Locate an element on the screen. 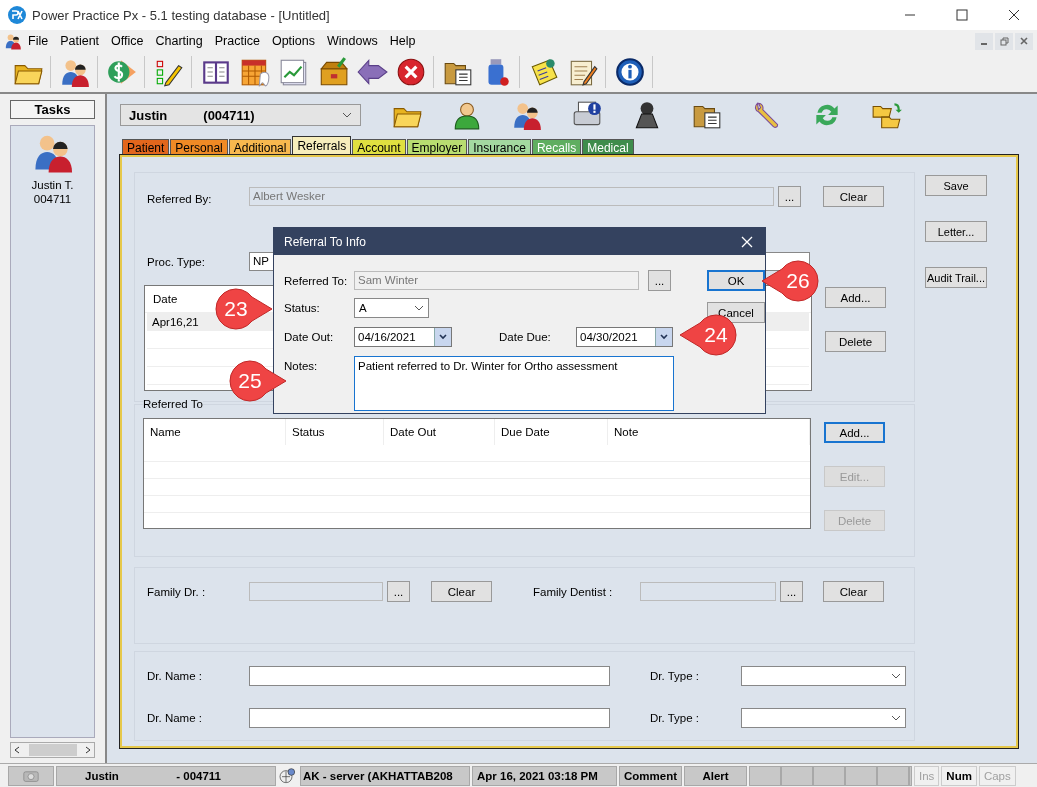 Image resolution: width=1037 pixels, height=787 pixels. tab: Account is located at coordinates (379, 147).